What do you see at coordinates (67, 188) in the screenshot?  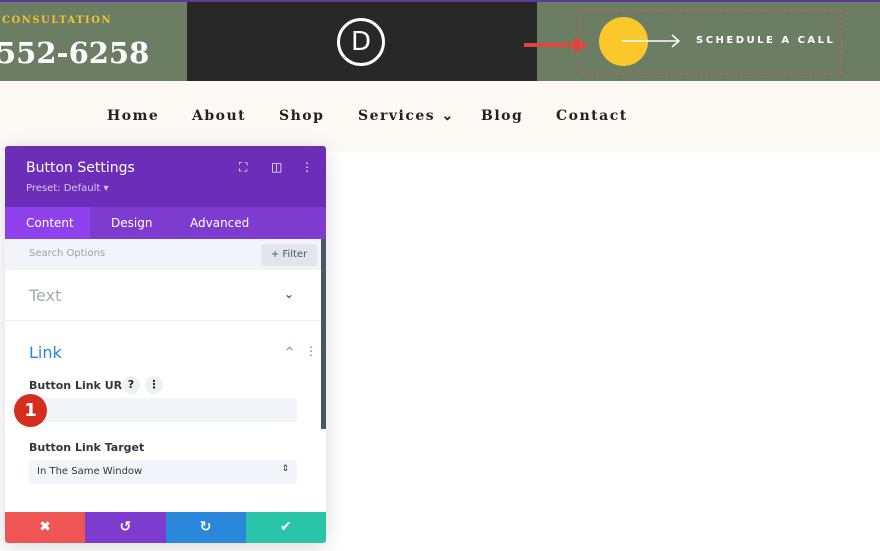 I see `preset-dropdown: Preset: Default ▾` at bounding box center [67, 188].